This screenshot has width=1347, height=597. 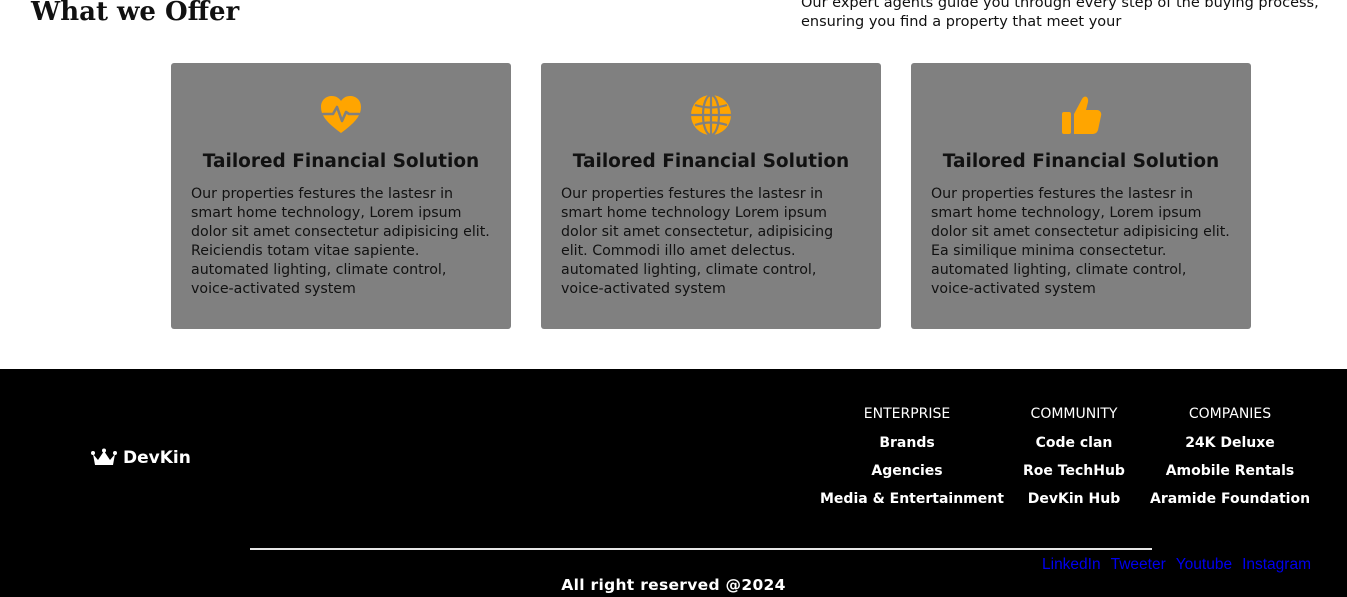 I want to click on social-link-linkedin: LinkedIn, so click(x=1071, y=565).